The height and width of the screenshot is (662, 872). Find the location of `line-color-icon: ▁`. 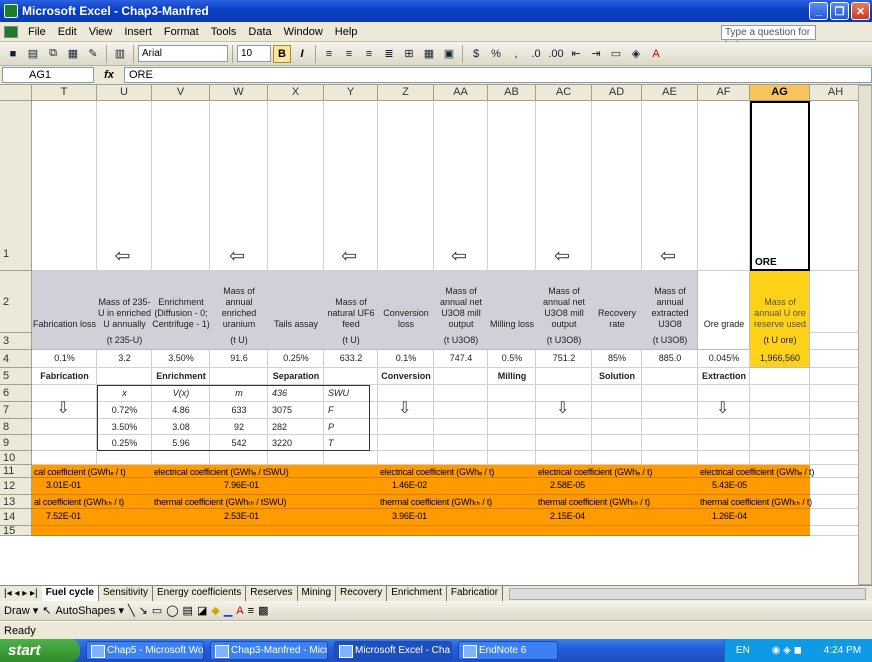

line-color-icon: ▁ is located at coordinates (228, 610).